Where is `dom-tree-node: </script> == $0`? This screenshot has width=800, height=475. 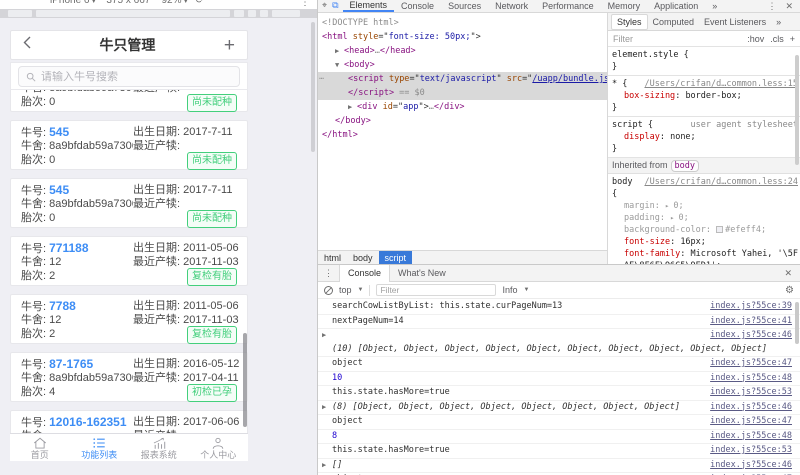
dom-tree-node: </script> == $0 is located at coordinates (462, 93).